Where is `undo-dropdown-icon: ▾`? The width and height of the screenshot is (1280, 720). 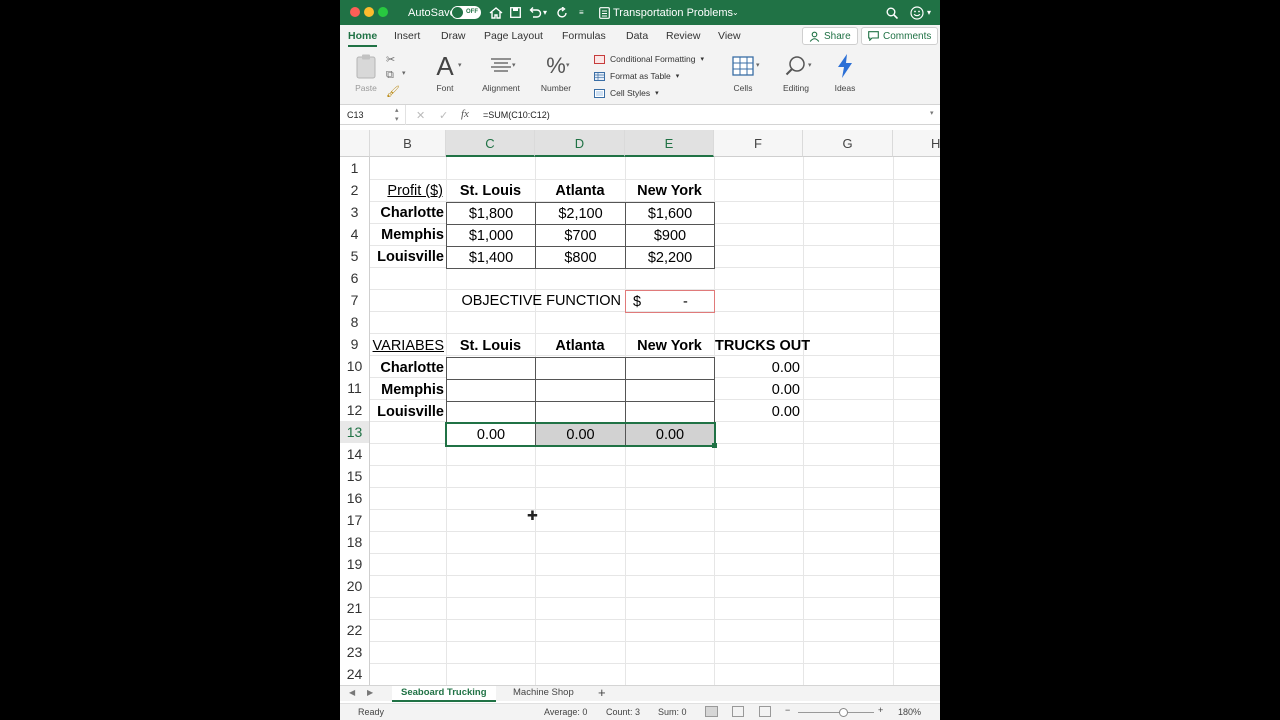
undo-dropdown-icon: ▾ is located at coordinates (545, 12).